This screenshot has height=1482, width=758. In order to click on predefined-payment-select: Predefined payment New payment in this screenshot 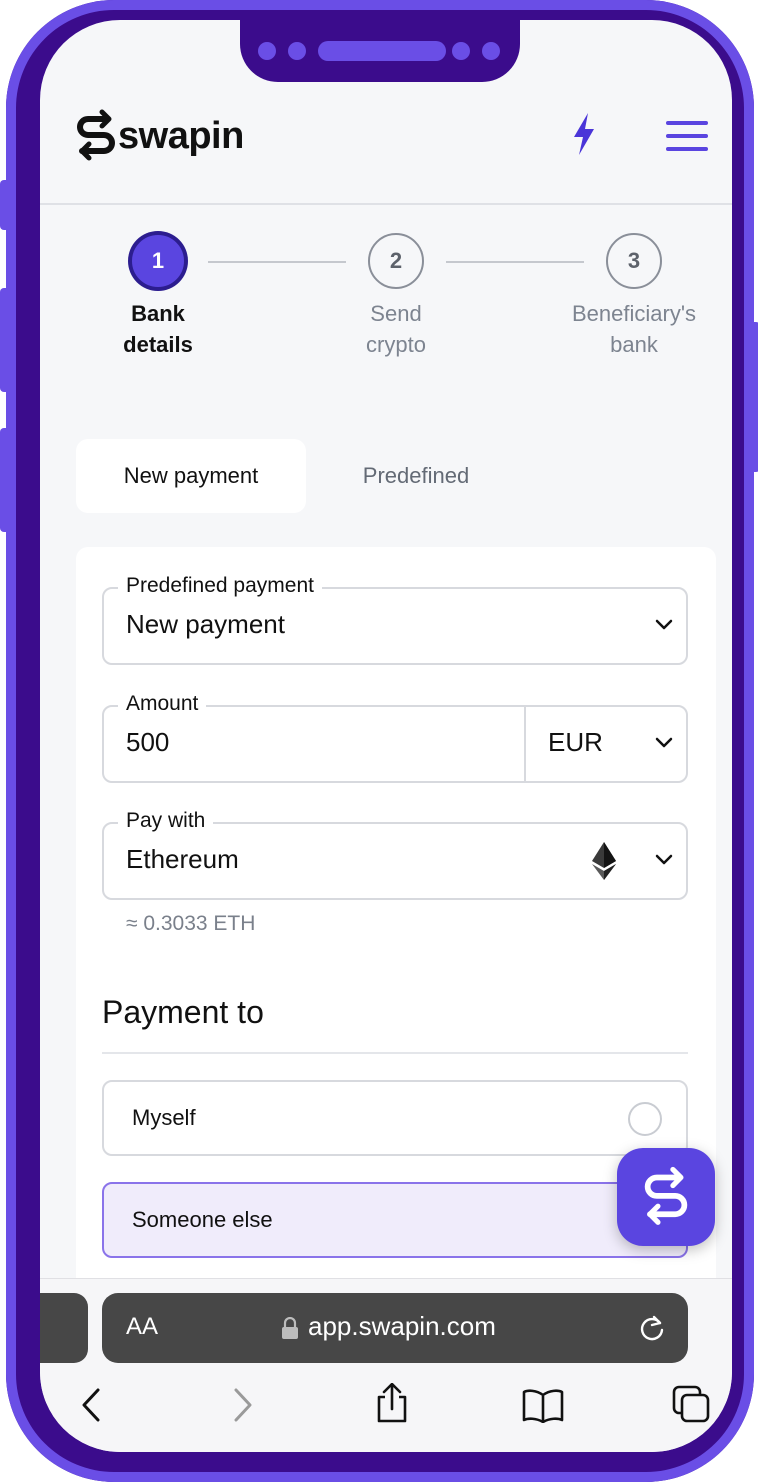, I will do `click(395, 618)`.